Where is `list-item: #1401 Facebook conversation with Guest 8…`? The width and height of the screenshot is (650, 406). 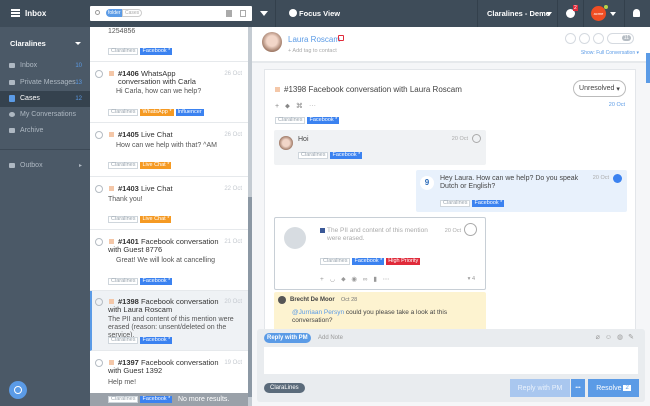
list-item: #1401 Facebook conversation with Guest 8… is located at coordinates (169, 260).